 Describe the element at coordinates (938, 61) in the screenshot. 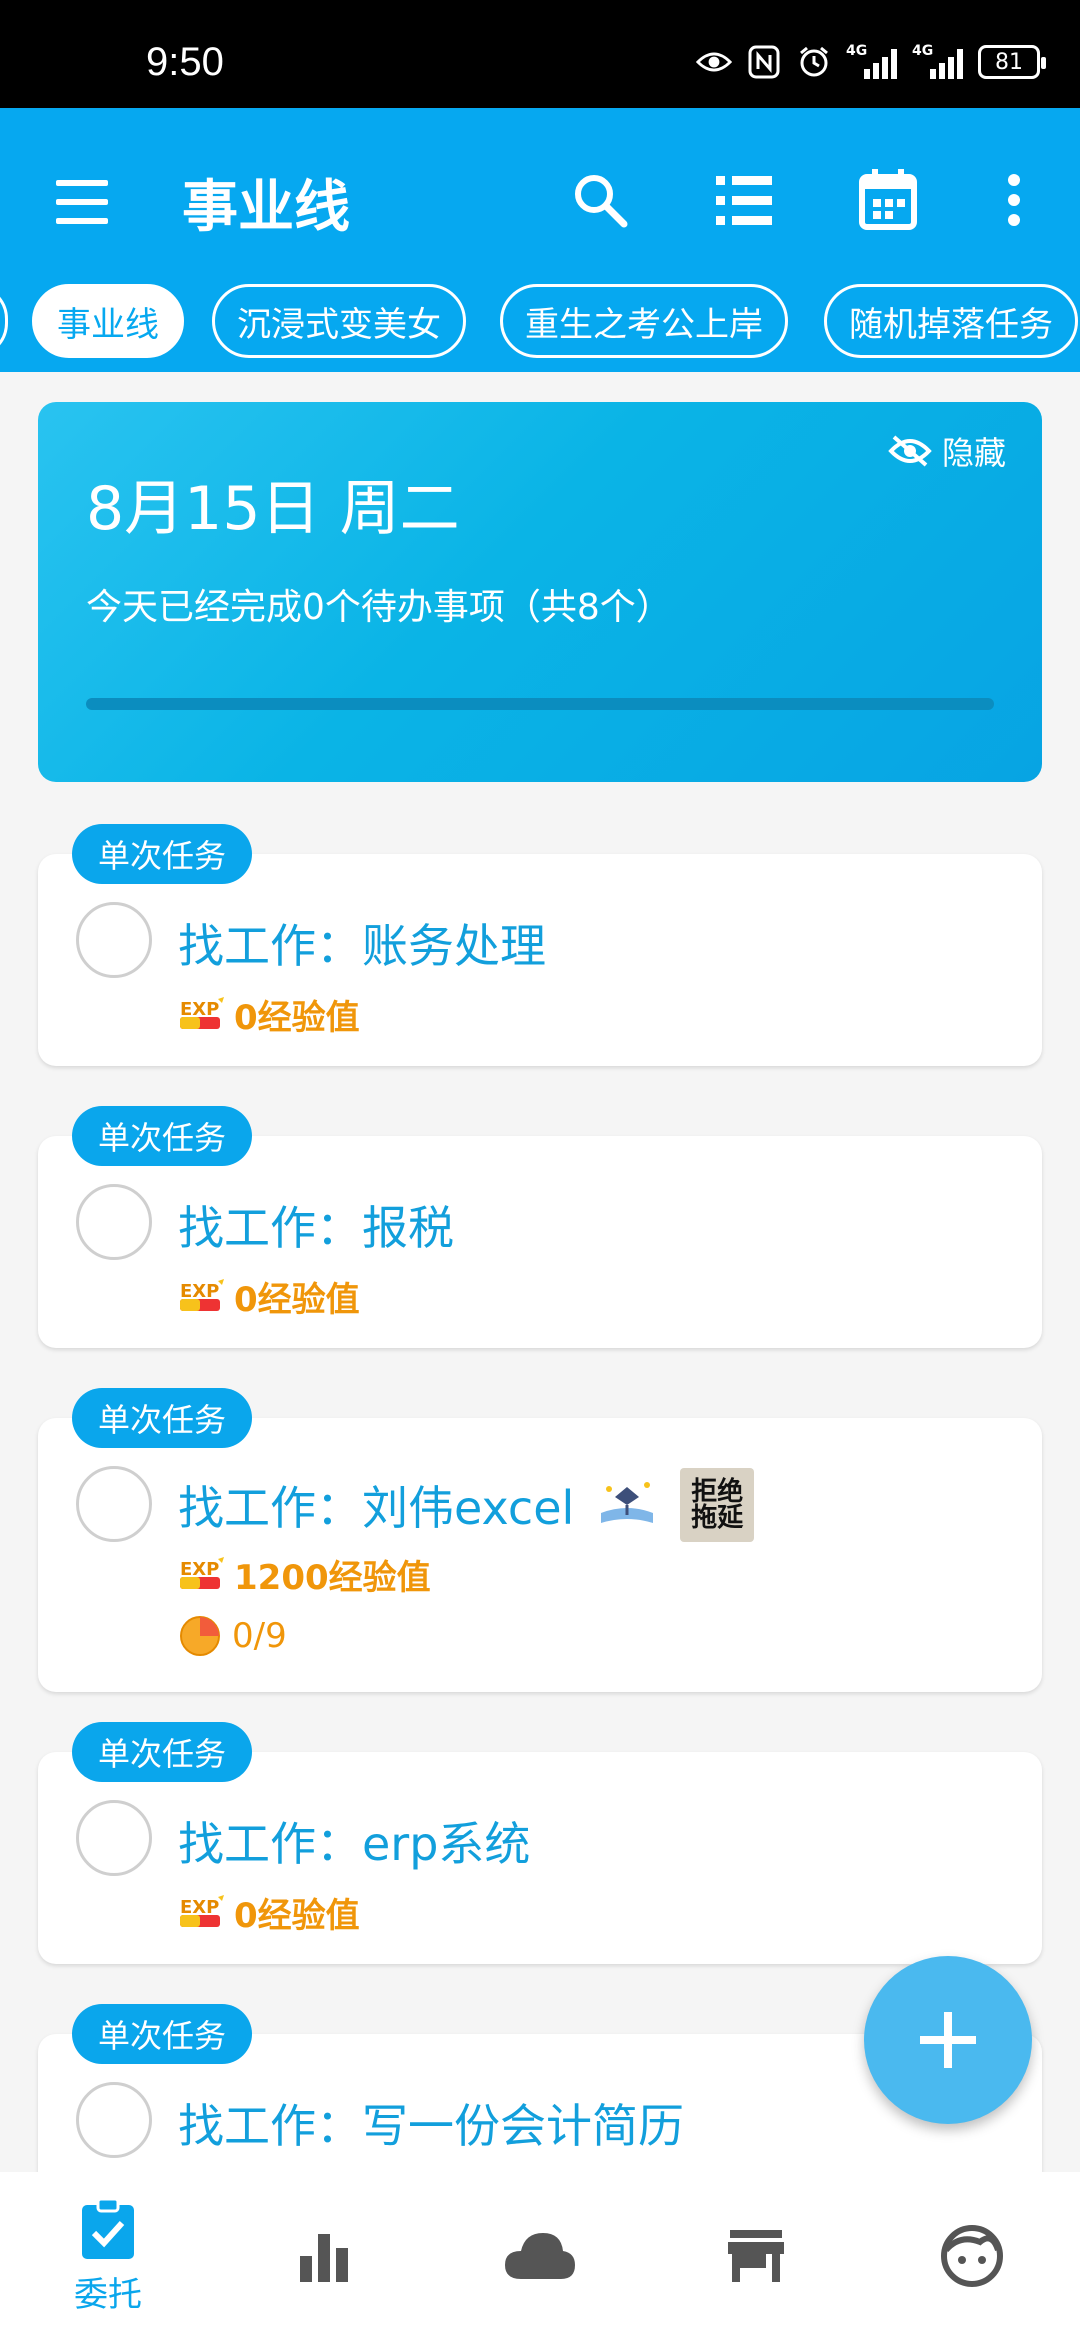

I see `signal-icon-2: 4G` at that location.